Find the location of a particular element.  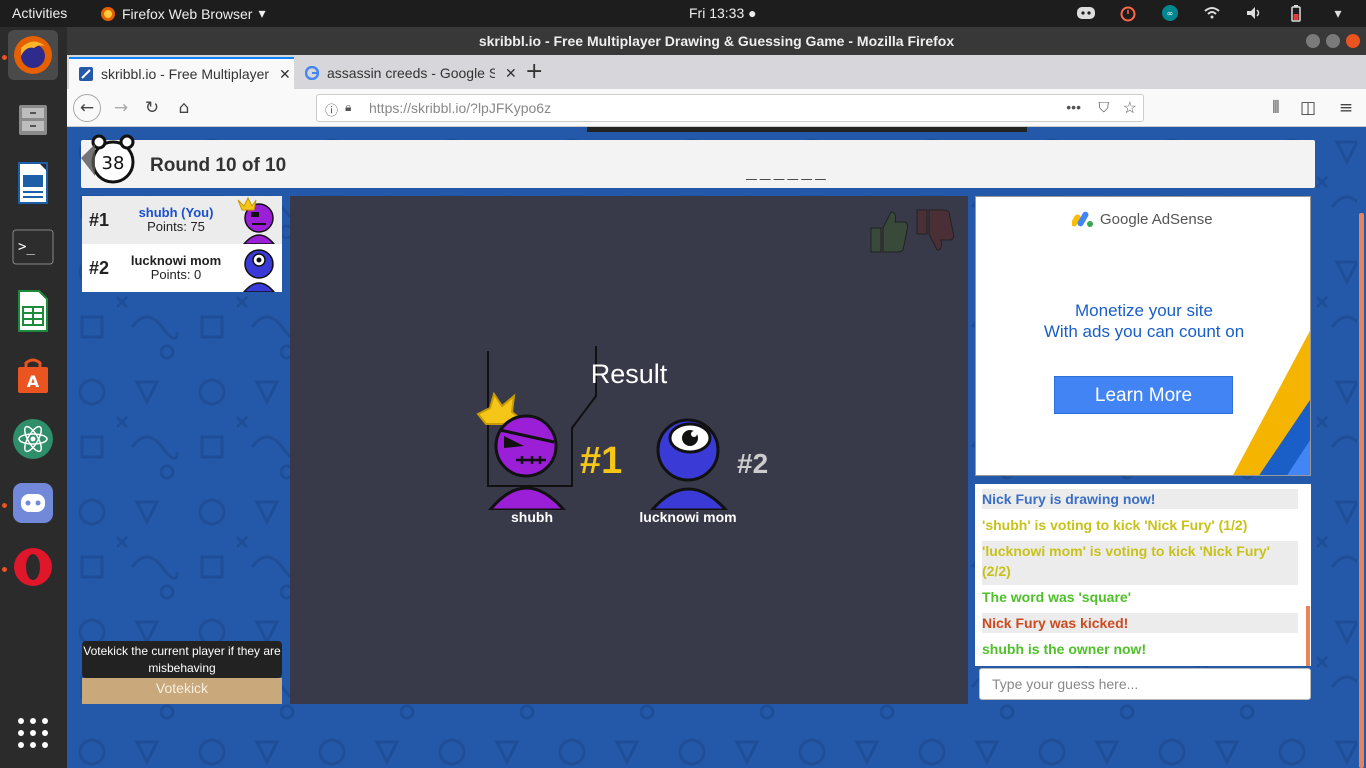

dock-atom is located at coordinates (33, 439).